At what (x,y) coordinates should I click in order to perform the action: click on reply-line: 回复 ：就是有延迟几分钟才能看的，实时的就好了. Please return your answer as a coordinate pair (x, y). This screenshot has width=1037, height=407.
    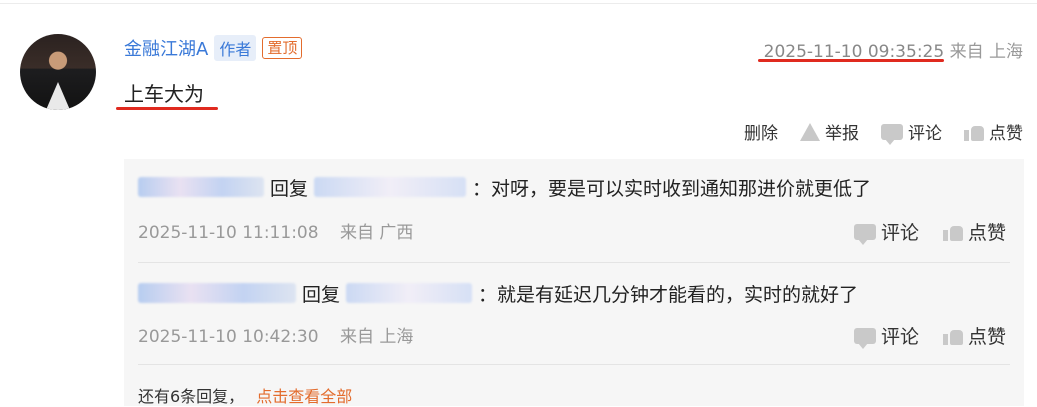
    Looking at the image, I should click on (574, 293).